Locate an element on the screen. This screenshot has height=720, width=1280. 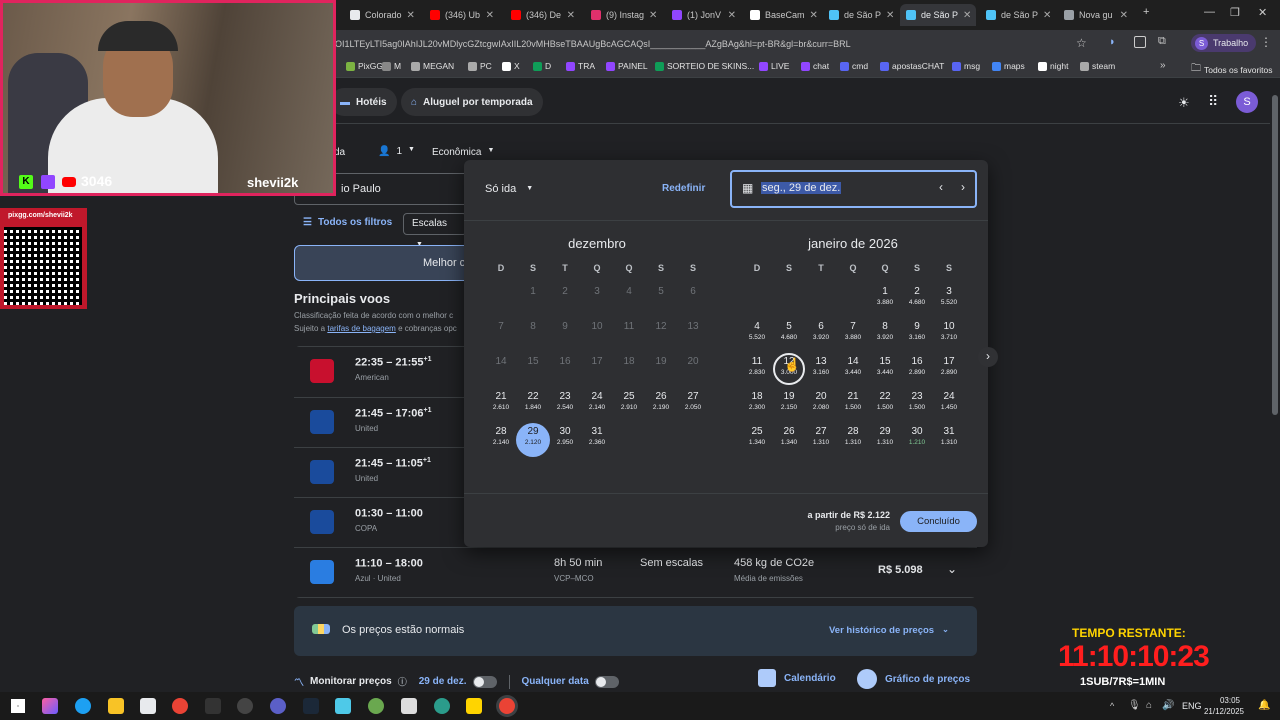
calendar-day: 1 3.880 is located at coordinates (885, 296).